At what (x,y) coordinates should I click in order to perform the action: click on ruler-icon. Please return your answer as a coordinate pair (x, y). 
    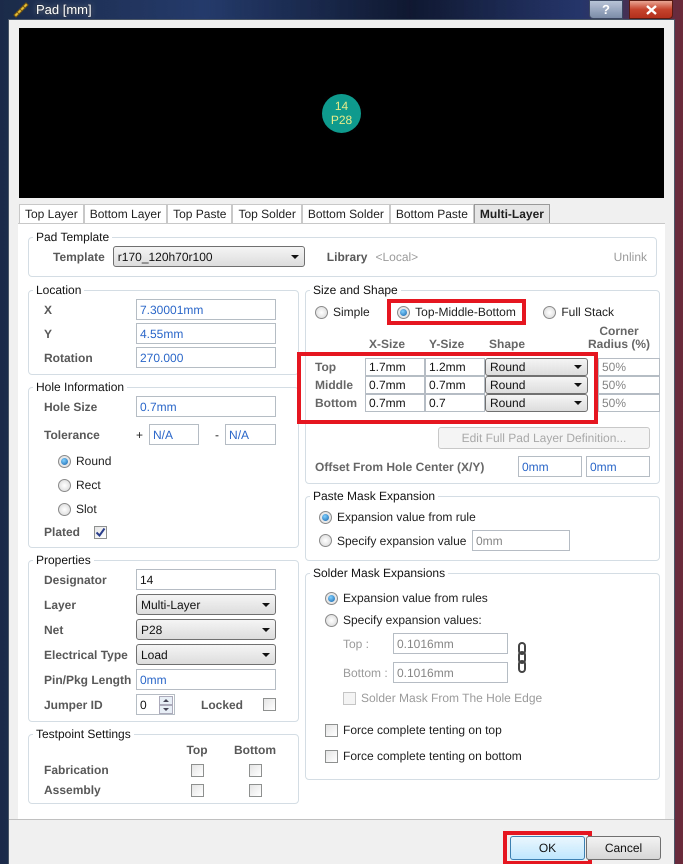
    Looking at the image, I should click on (21, 9).